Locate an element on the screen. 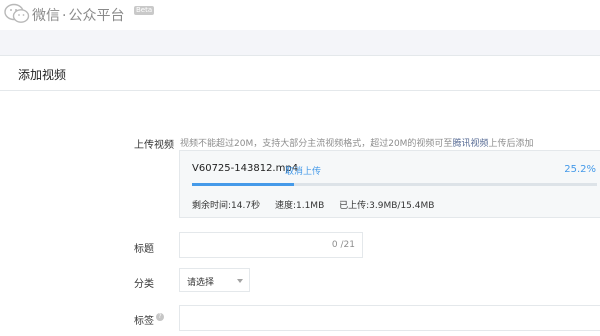  upload-percent: 25.2% is located at coordinates (580, 169).